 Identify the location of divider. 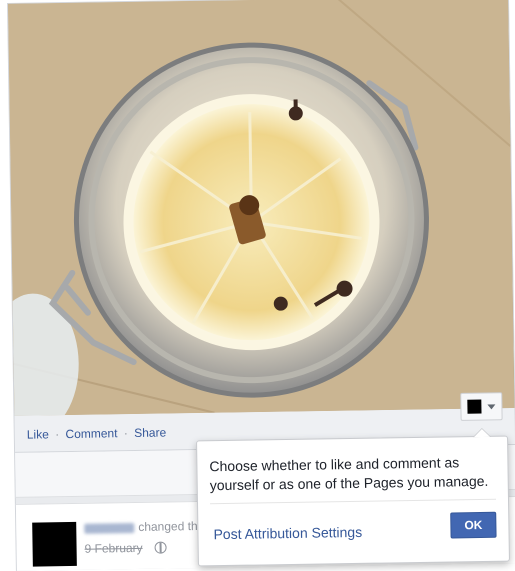
(353, 501).